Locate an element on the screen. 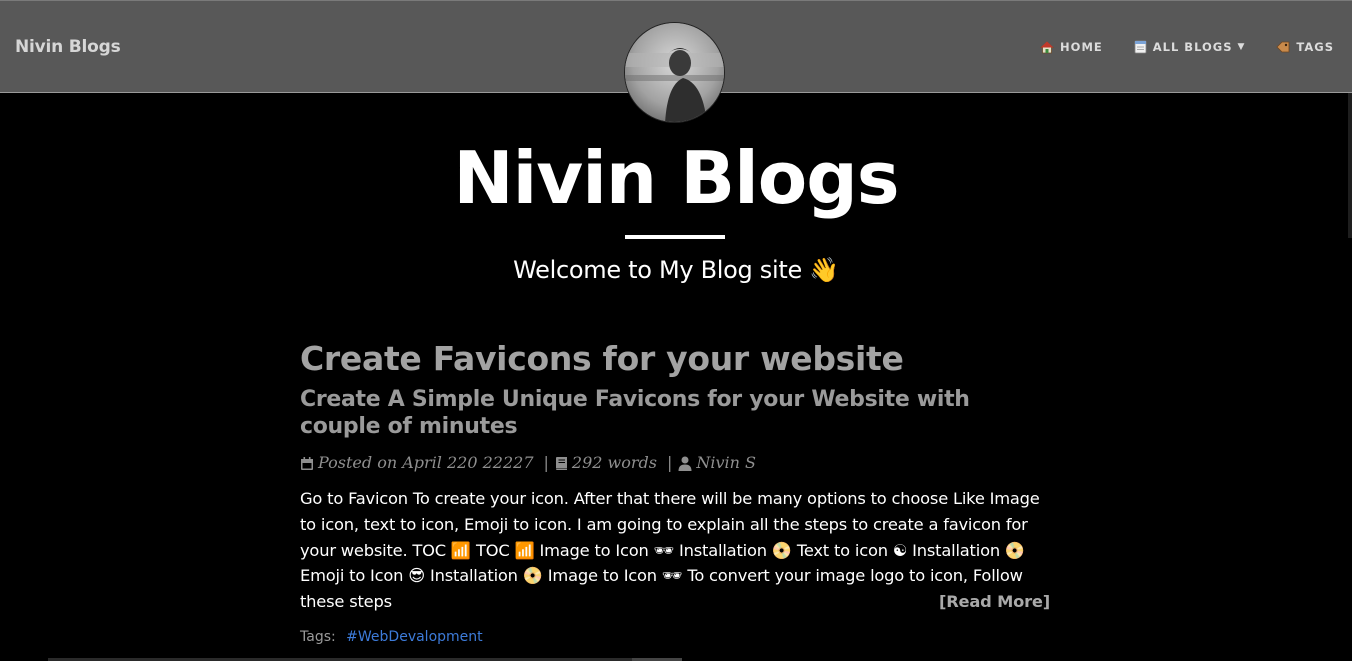 Image resolution: width=1352 pixels, height=661 pixels. post-word-count: 292 words is located at coordinates (614, 462).